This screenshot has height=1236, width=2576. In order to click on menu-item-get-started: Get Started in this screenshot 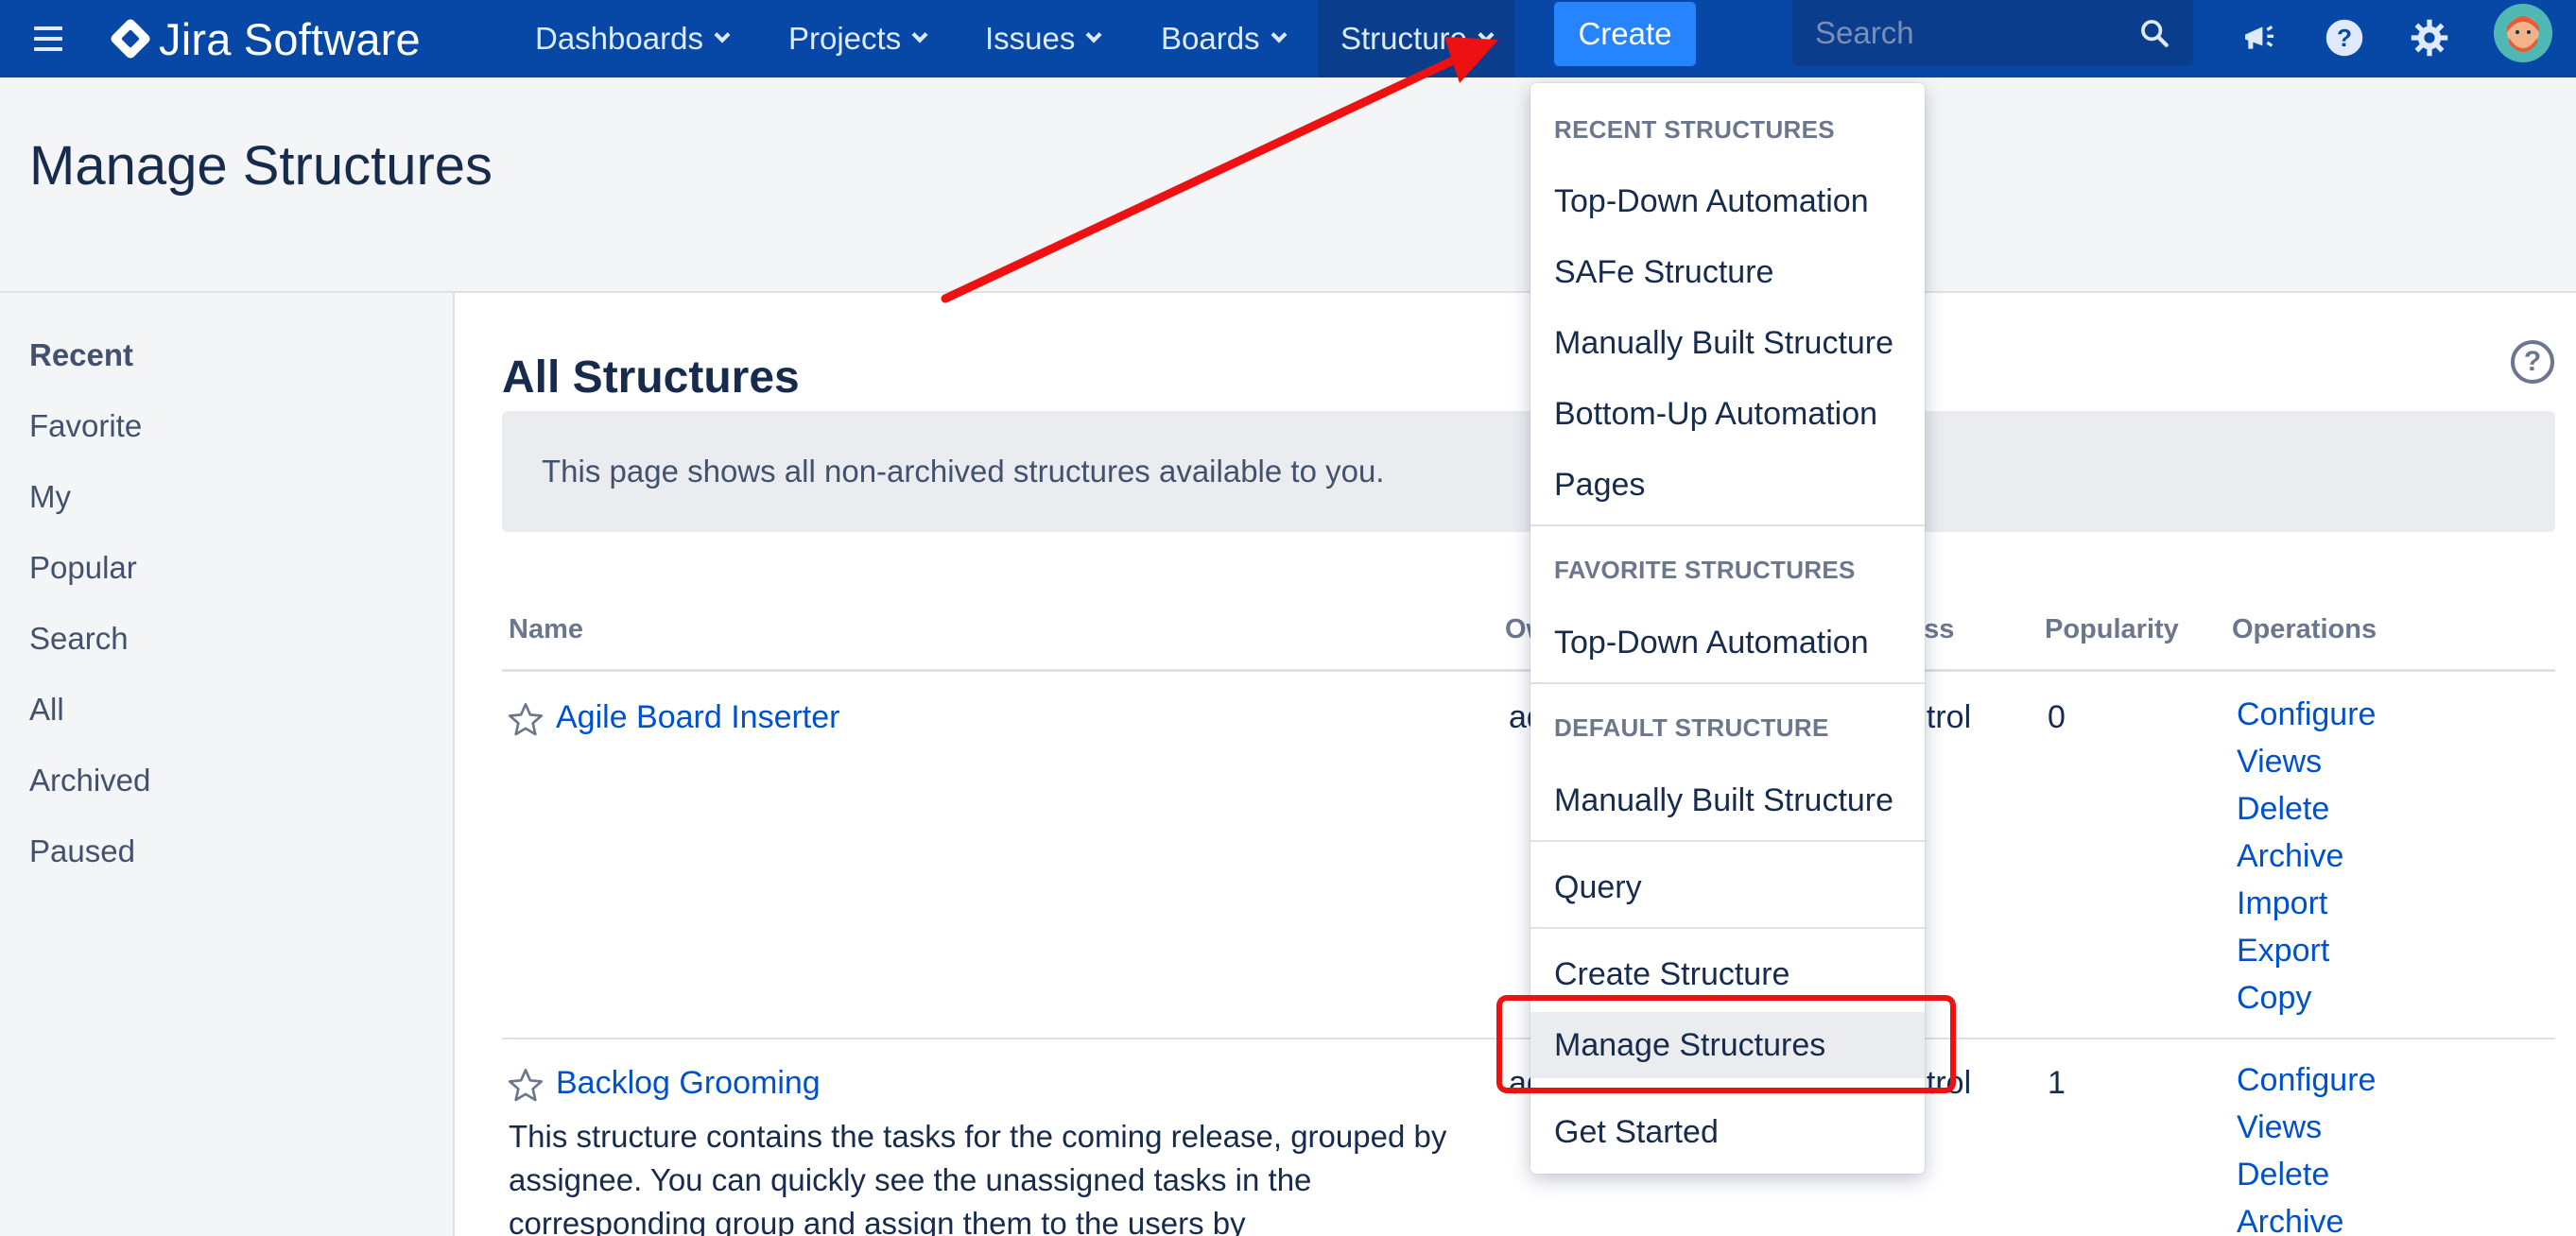, I will do `click(1727, 1132)`.